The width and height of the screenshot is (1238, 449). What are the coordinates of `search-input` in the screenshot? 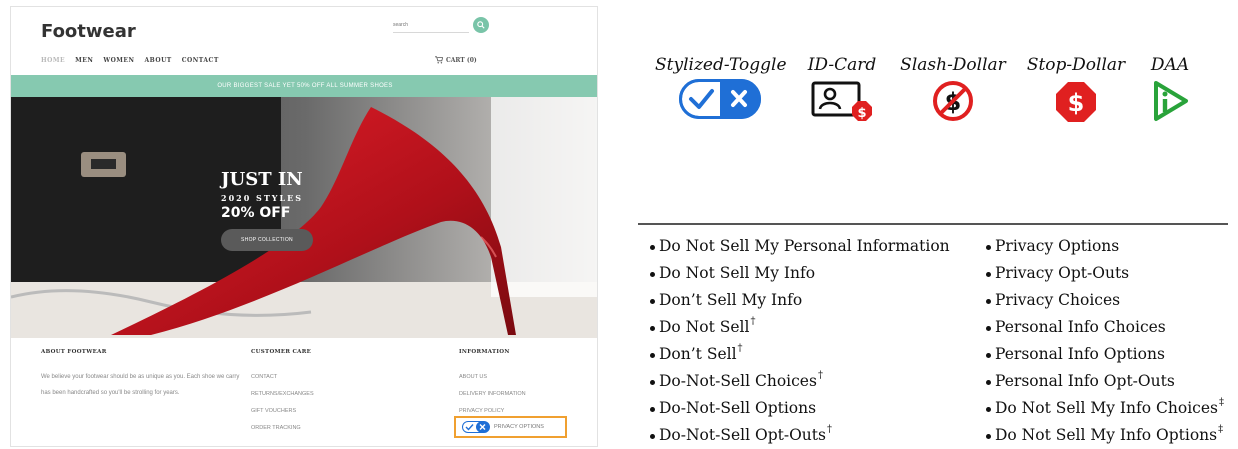 It's located at (431, 25).